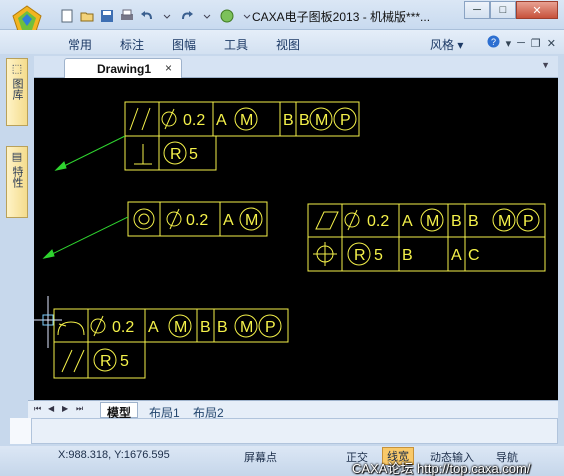 The height and width of the screenshot is (476, 564). Describe the element at coordinates (378, 221) in the screenshot. I see `fcf3-tol: 0.2` at that location.